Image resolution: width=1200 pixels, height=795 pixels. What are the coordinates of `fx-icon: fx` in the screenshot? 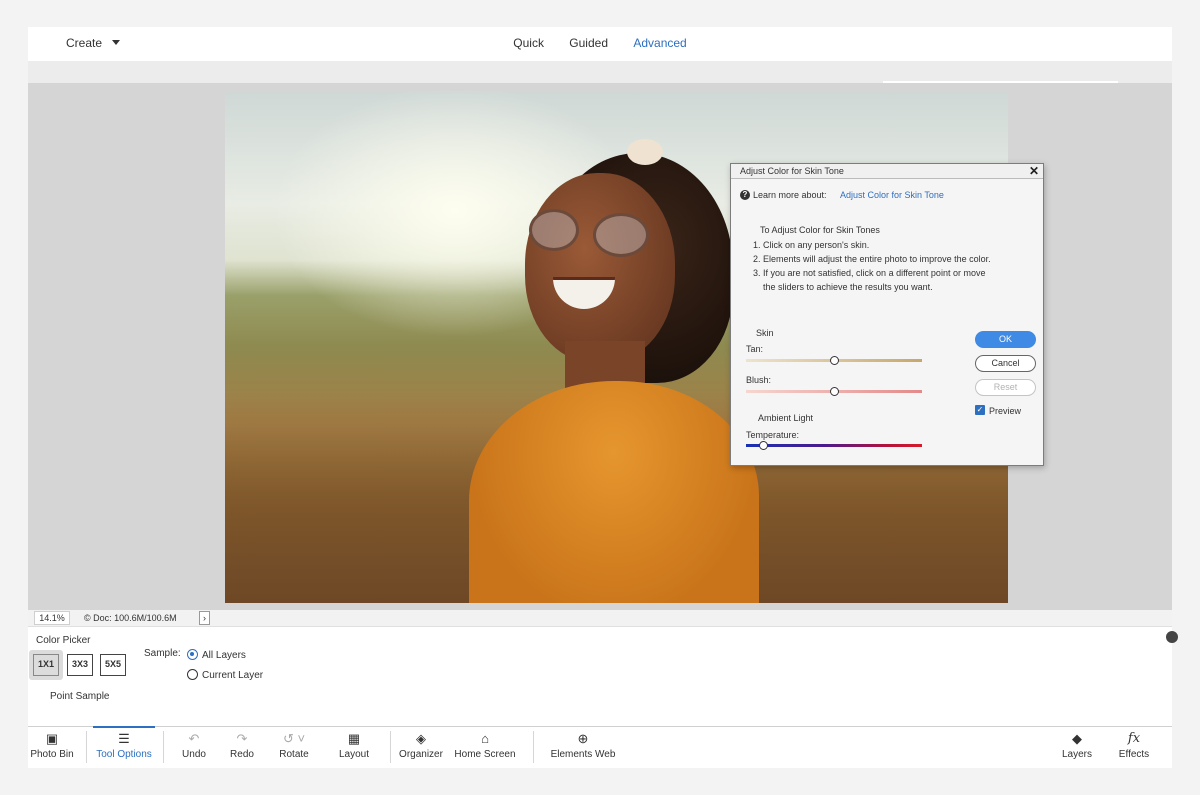 It's located at (1134, 738).